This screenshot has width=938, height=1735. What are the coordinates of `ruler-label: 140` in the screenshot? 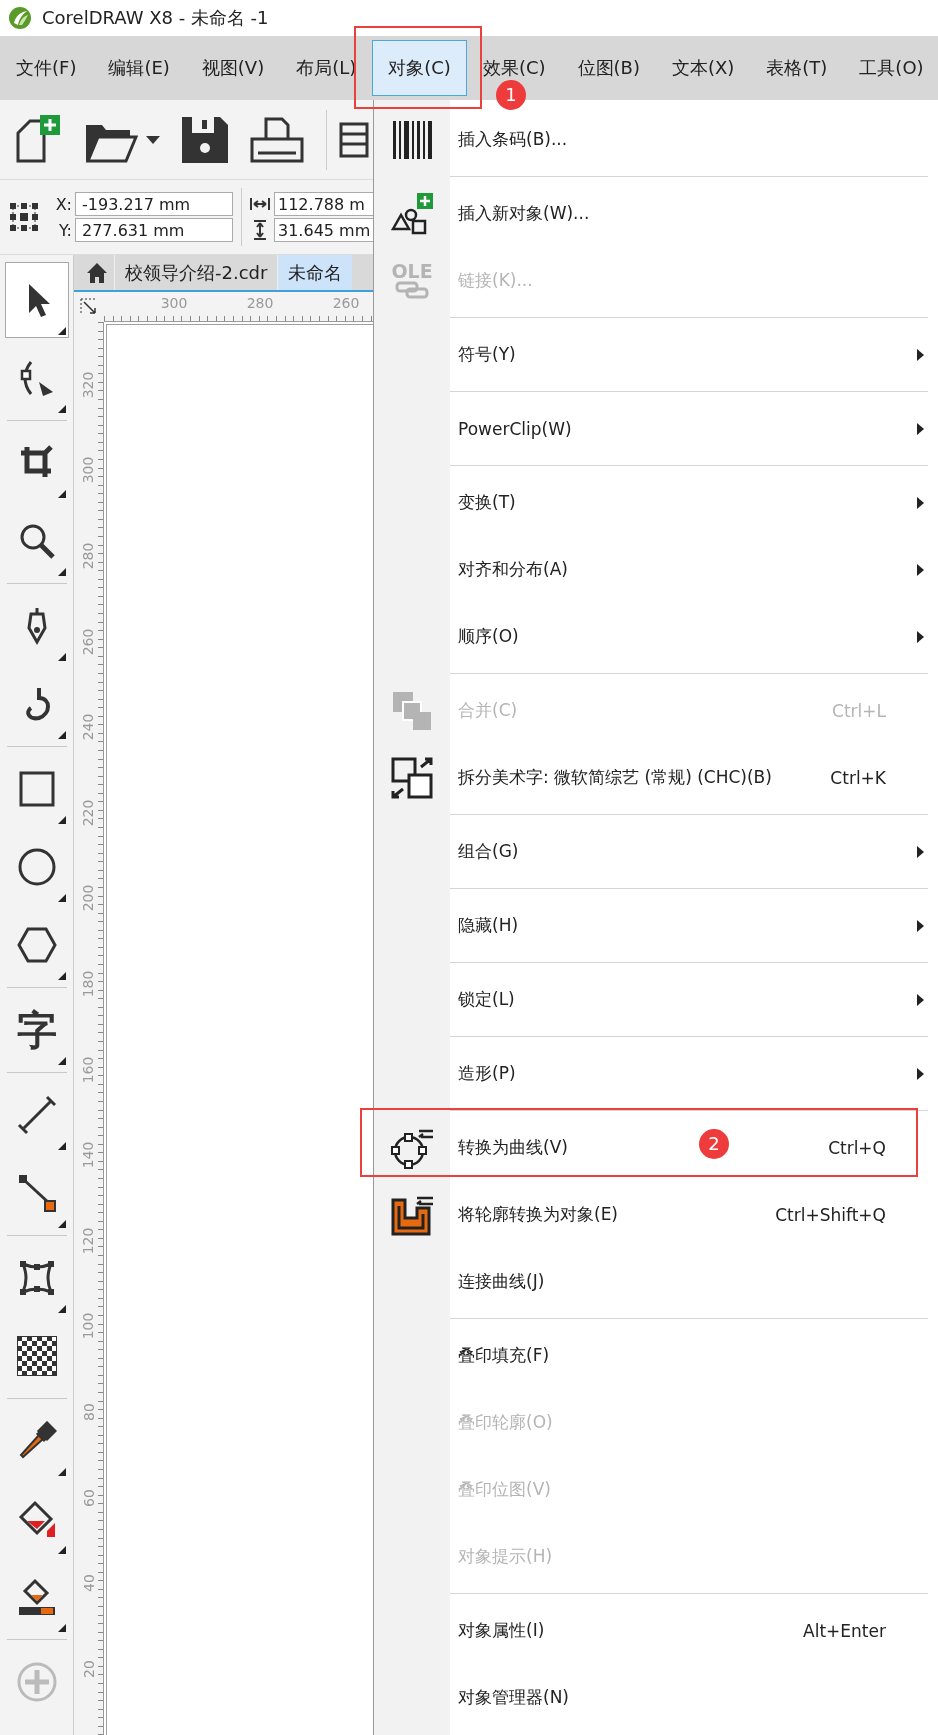 It's located at (88, 1155).